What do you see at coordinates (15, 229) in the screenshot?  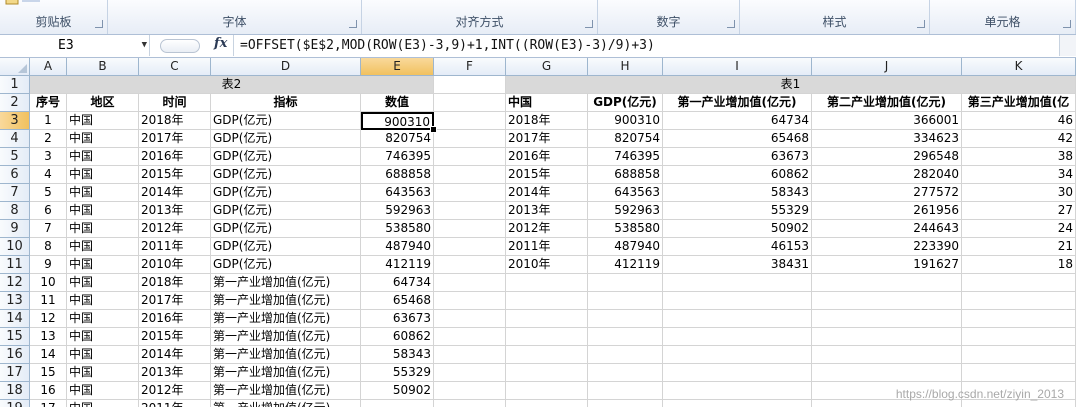 I see `row-header-9: 9` at bounding box center [15, 229].